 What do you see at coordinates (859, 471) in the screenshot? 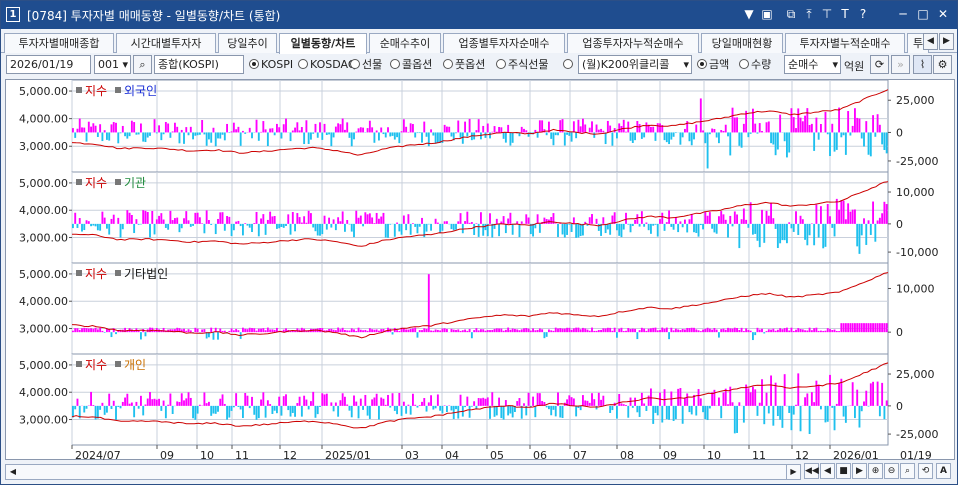
I see `play-icon: ▶` at bounding box center [859, 471].